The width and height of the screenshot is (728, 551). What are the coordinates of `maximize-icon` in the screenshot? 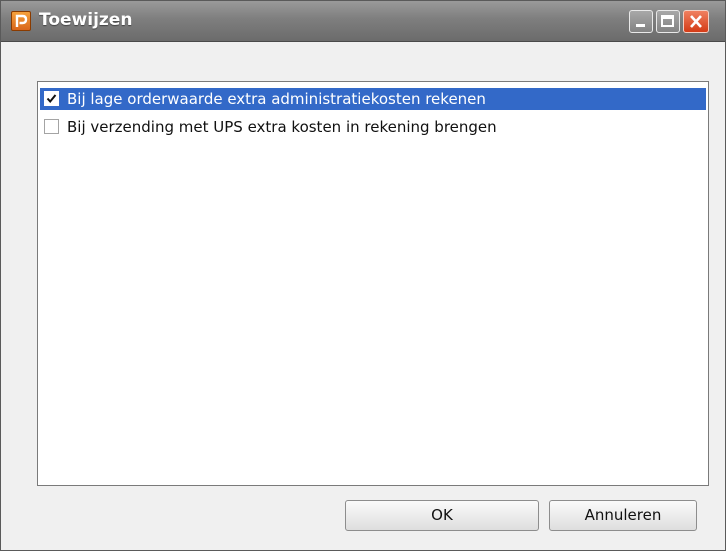 It's located at (667, 21).